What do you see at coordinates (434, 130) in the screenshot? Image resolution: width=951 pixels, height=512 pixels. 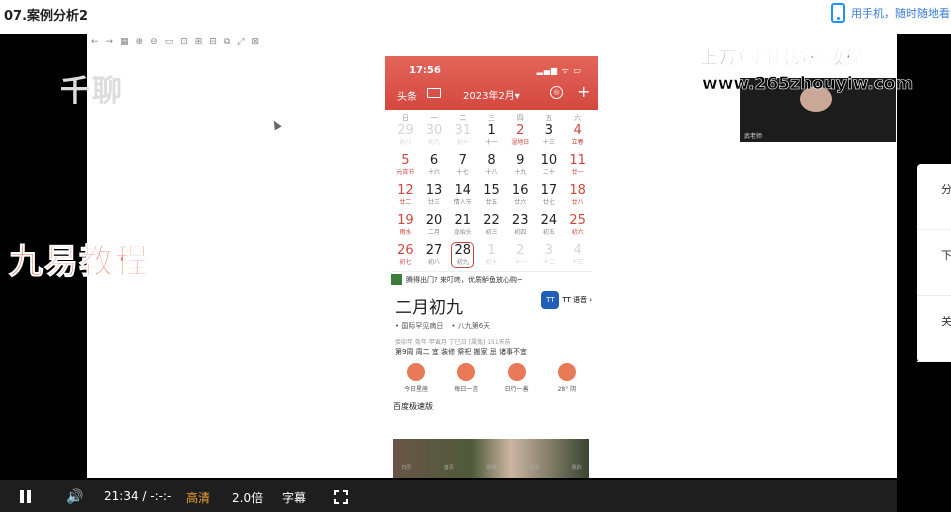 I see `day-number: 30` at bounding box center [434, 130].